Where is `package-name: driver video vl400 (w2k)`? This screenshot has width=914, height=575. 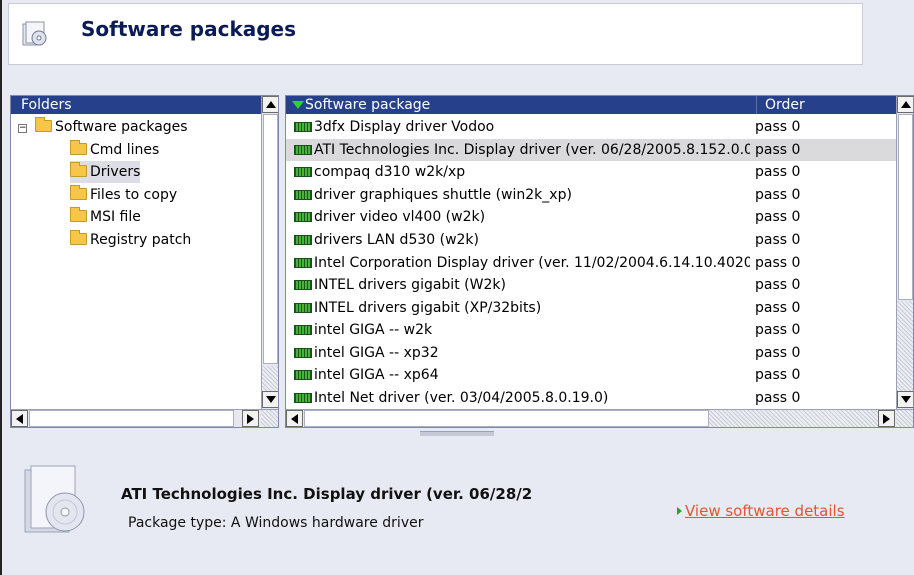 package-name: driver video vl400 (w2k) is located at coordinates (400, 217).